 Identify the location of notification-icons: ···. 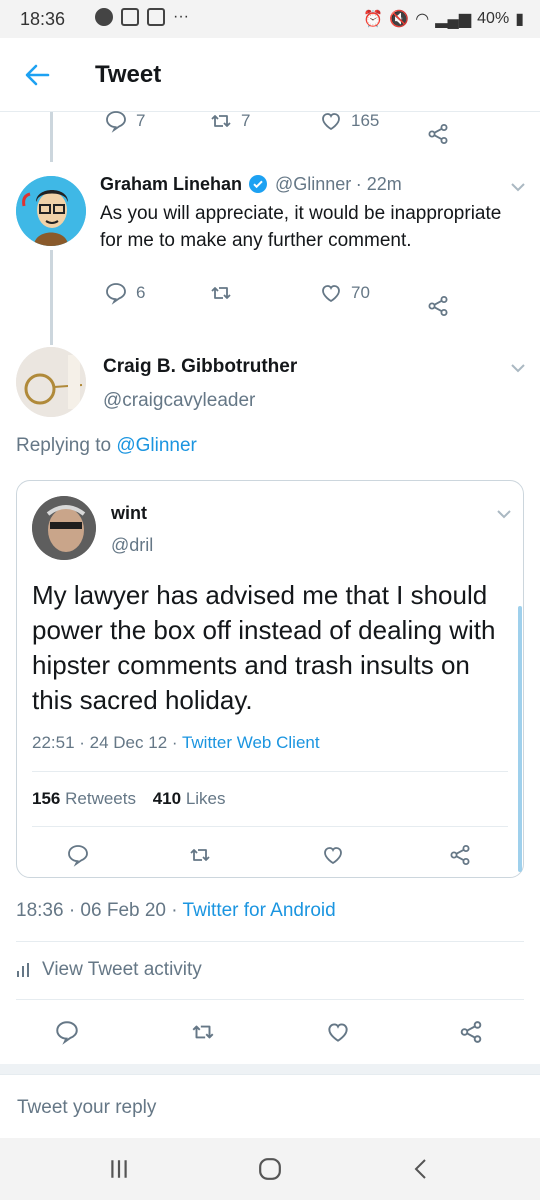
(142, 17).